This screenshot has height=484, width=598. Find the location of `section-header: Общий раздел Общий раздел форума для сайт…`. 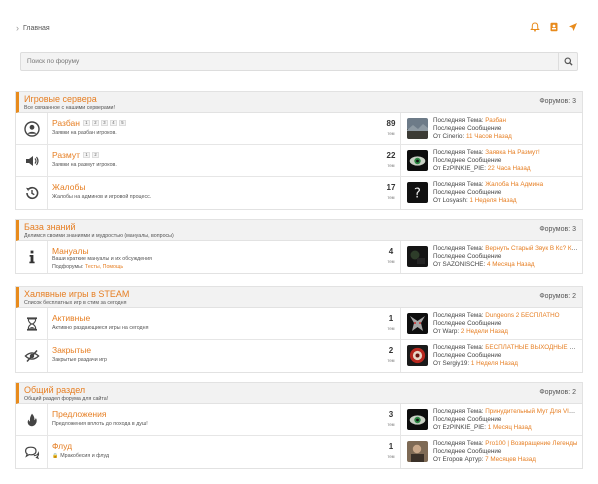

section-header: Общий раздел Общий раздел форума для сайт… is located at coordinates (299, 393).